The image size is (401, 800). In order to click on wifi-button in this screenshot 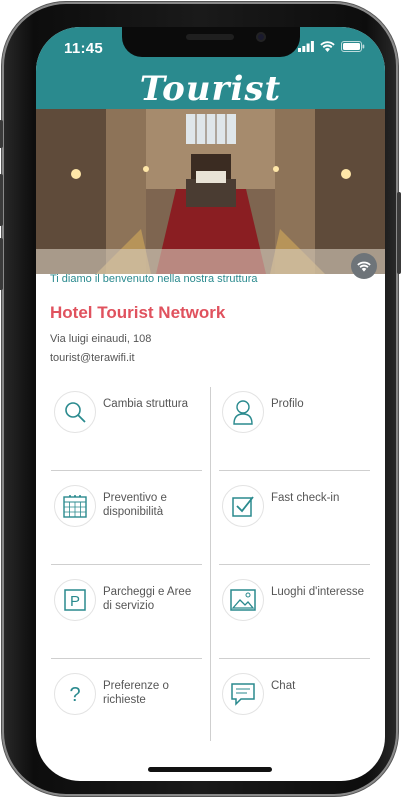, I will do `click(364, 266)`.